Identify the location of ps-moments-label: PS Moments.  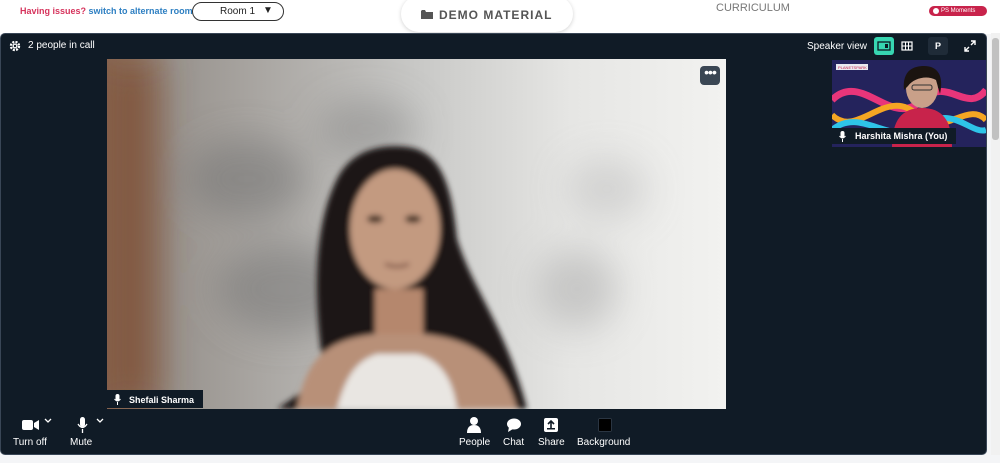
(958, 11).